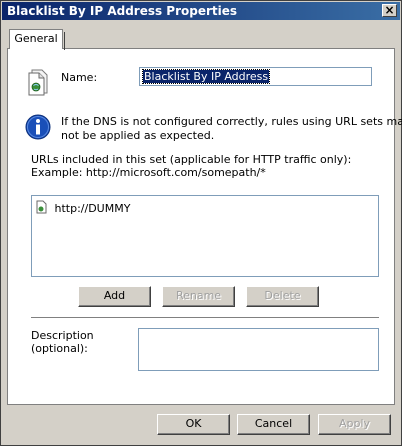 The image size is (402, 446). I want to click on name-label: Name:, so click(79, 77).